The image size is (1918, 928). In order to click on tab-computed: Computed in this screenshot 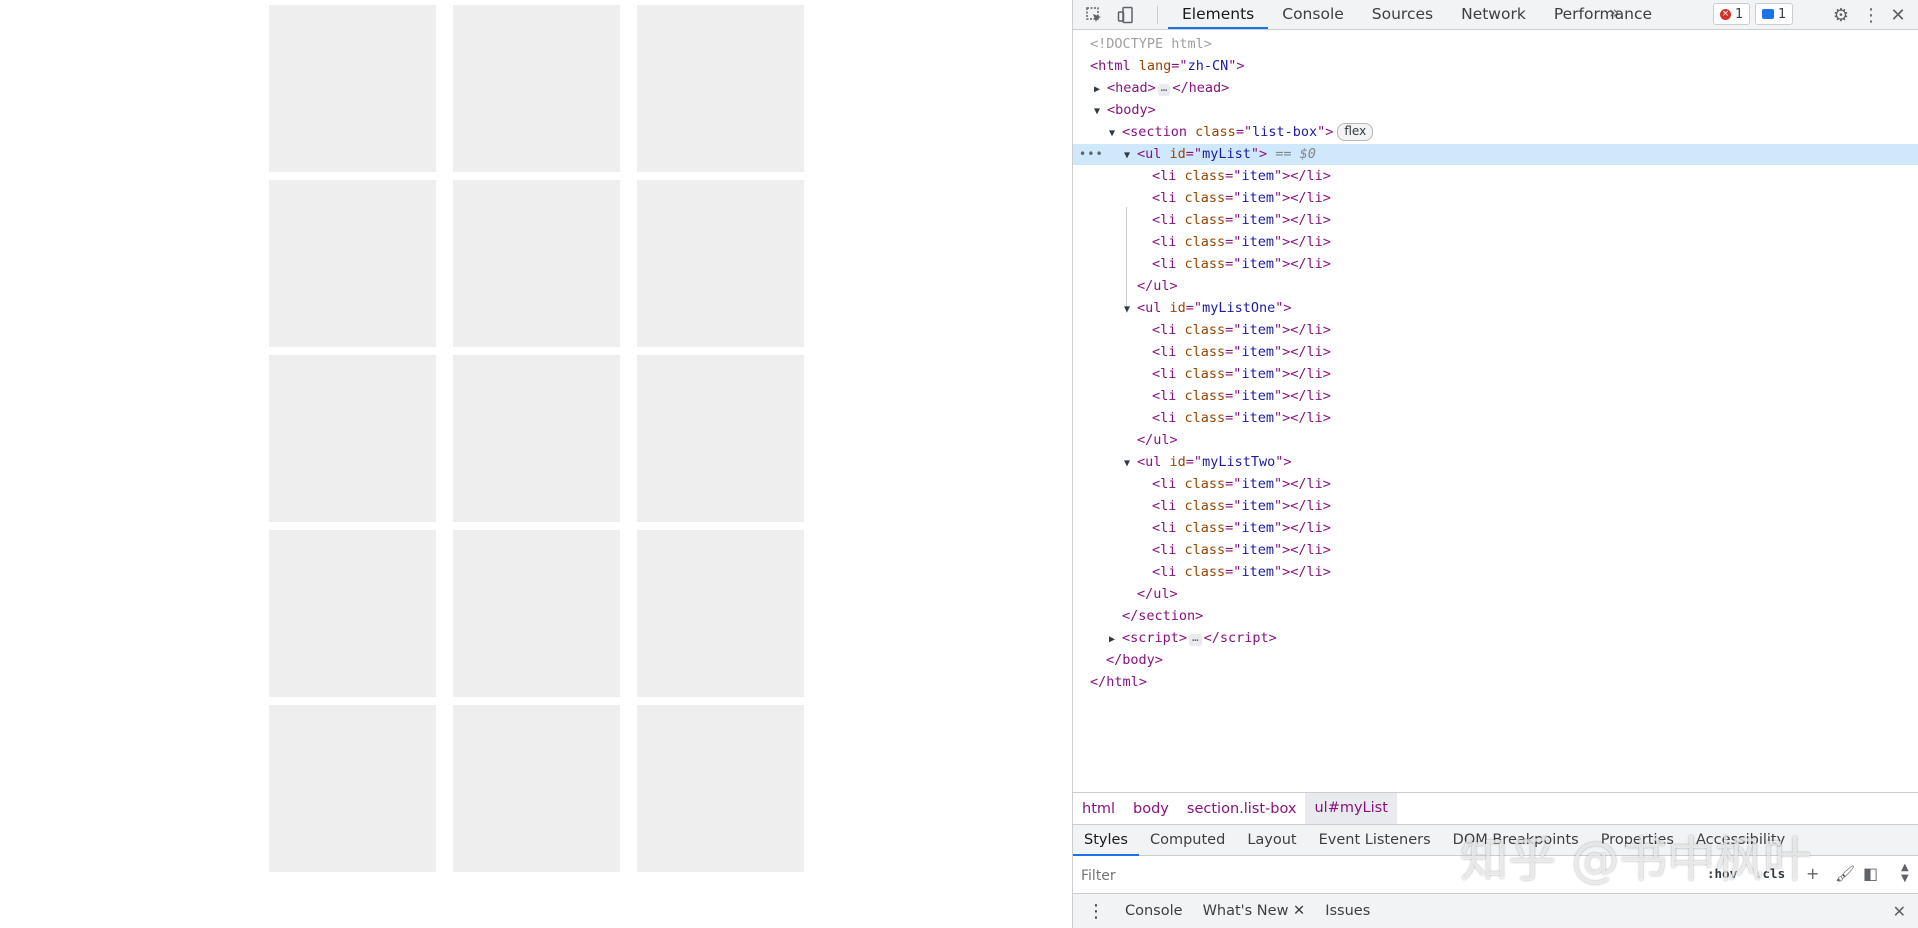, I will do `click(1187, 840)`.